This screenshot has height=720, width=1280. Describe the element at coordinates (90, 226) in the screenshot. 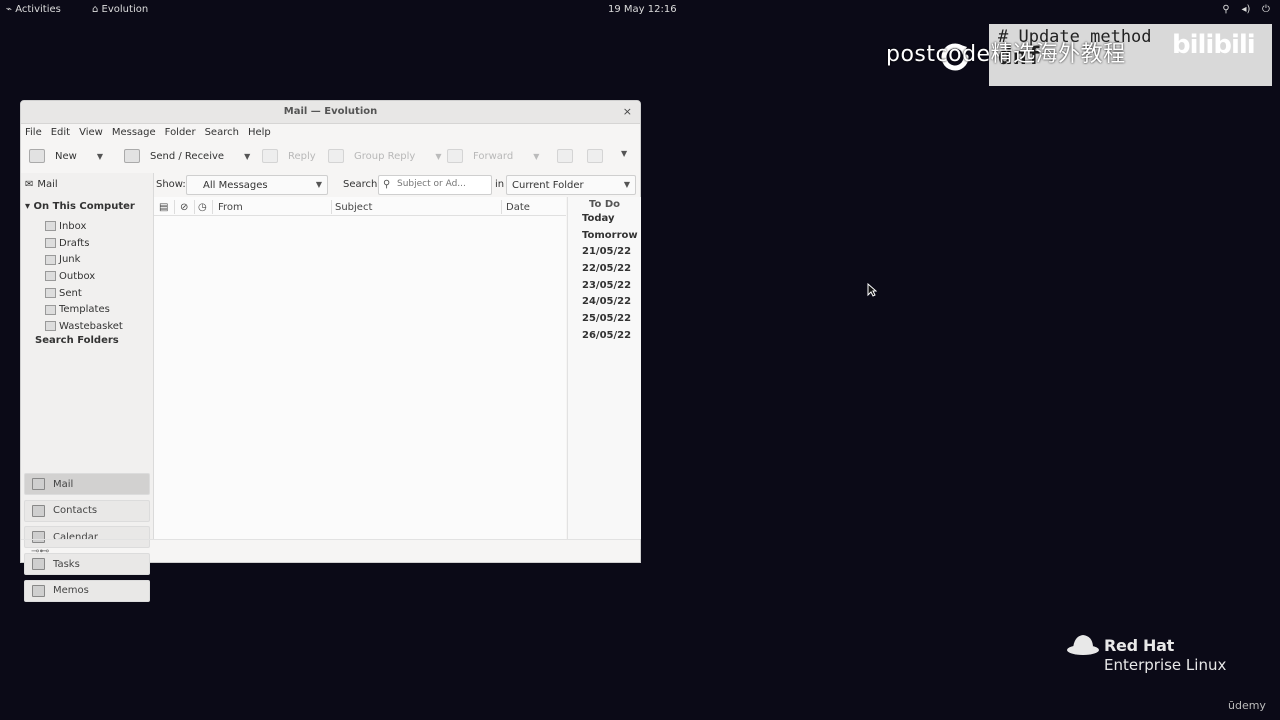

I see `folder-inbox: Inbox` at that location.